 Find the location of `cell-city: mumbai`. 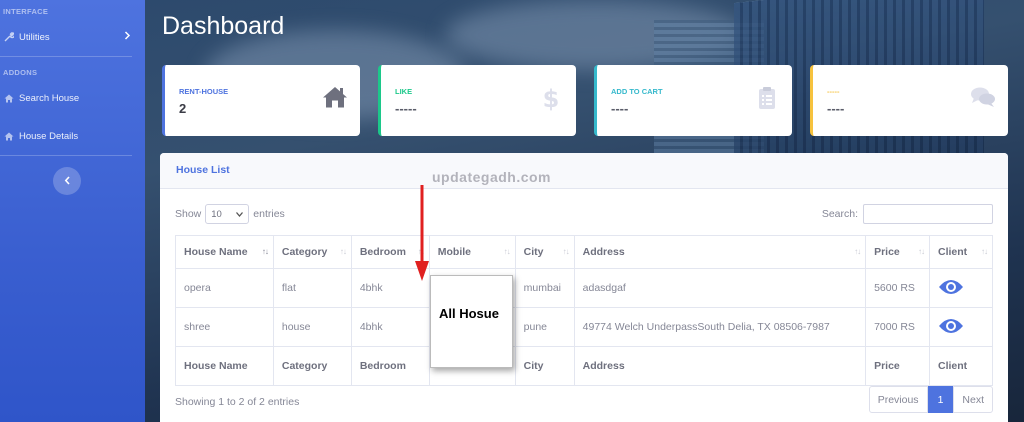

cell-city: mumbai is located at coordinates (544, 288).